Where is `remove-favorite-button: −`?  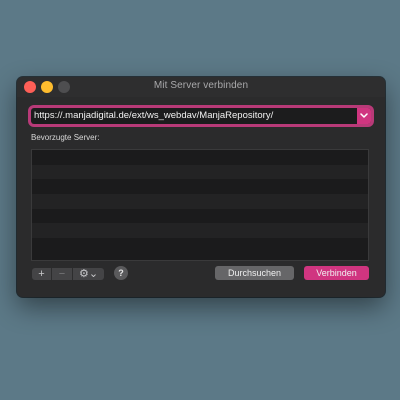 remove-favorite-button: − is located at coordinates (62, 274).